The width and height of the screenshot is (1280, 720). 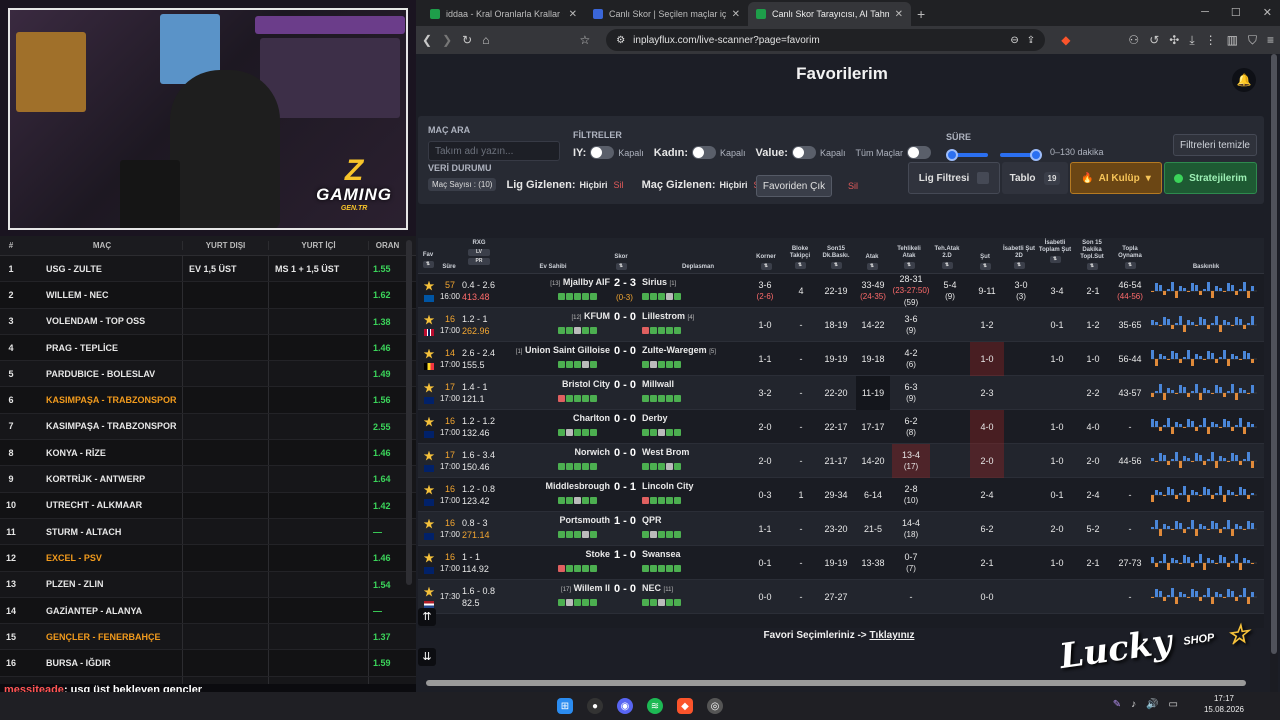 What do you see at coordinates (891, 635) in the screenshot?
I see `footer-link: Tıklayınız` at bounding box center [891, 635].